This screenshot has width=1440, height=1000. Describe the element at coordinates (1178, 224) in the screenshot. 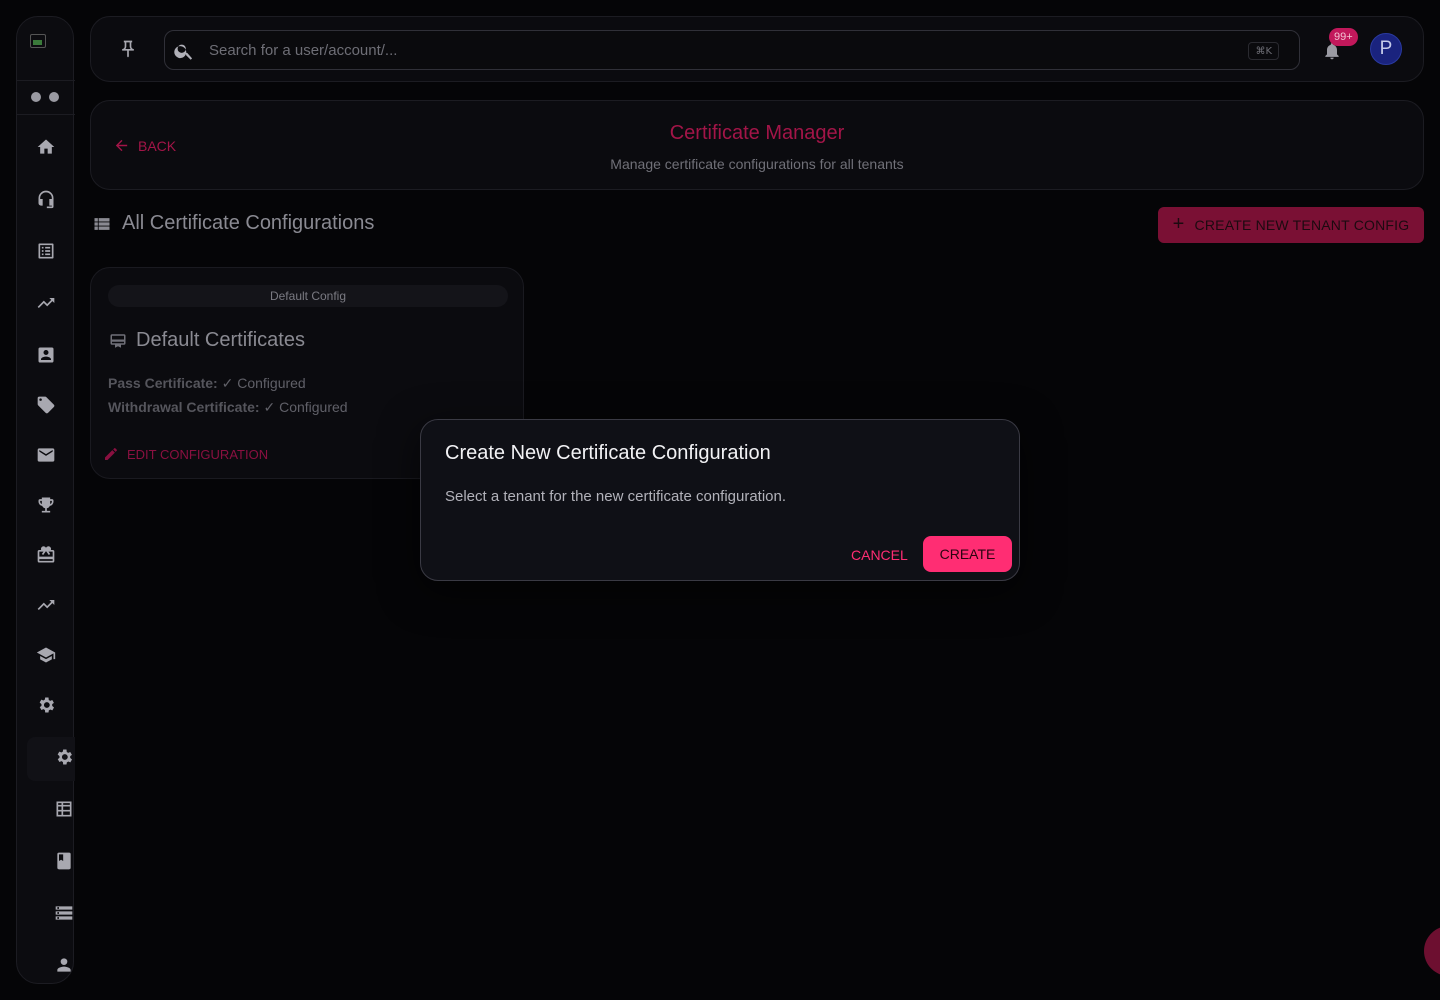

I see `plus-icon: +` at that location.